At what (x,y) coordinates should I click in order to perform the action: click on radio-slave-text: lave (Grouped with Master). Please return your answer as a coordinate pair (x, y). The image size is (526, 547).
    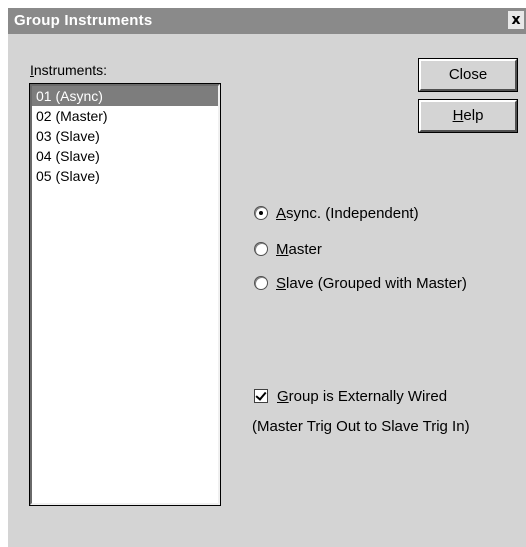
    Looking at the image, I should click on (376, 283).